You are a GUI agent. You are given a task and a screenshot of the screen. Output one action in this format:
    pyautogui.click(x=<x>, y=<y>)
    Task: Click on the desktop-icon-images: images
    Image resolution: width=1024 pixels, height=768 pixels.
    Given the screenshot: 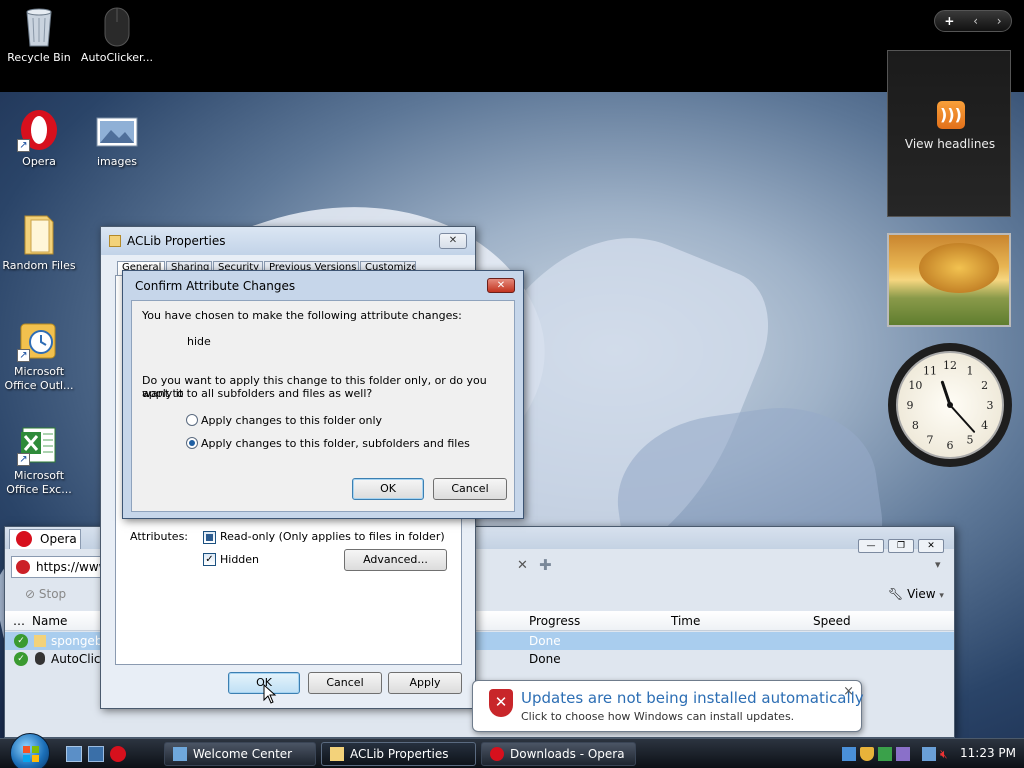 What is the action you would take?
    pyautogui.click(x=117, y=138)
    